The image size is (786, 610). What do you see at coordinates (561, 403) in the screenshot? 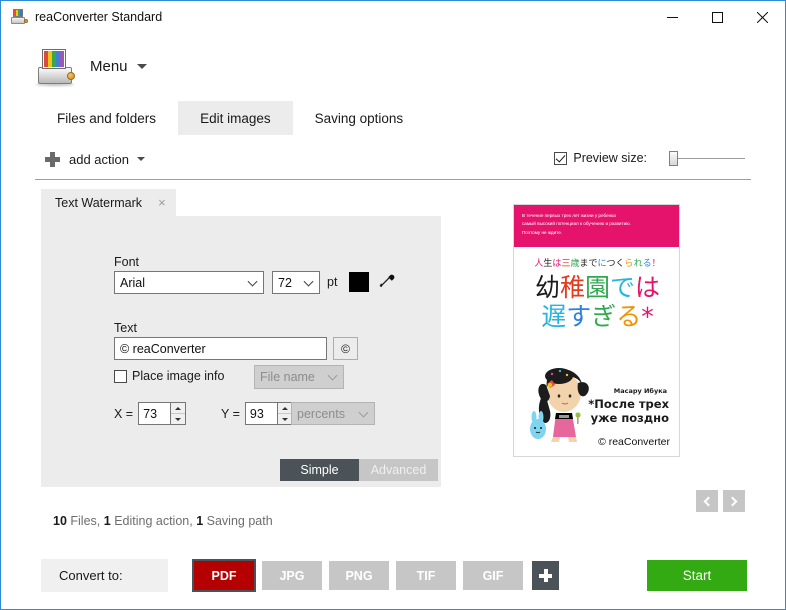
I see `preview-illustration` at bounding box center [561, 403].